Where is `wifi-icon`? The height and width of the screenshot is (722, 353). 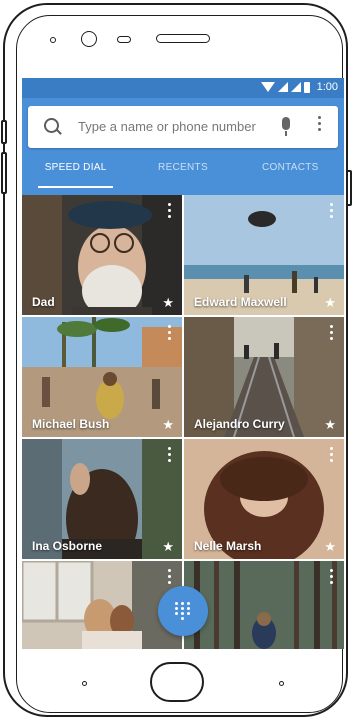 wifi-icon is located at coordinates (267, 87).